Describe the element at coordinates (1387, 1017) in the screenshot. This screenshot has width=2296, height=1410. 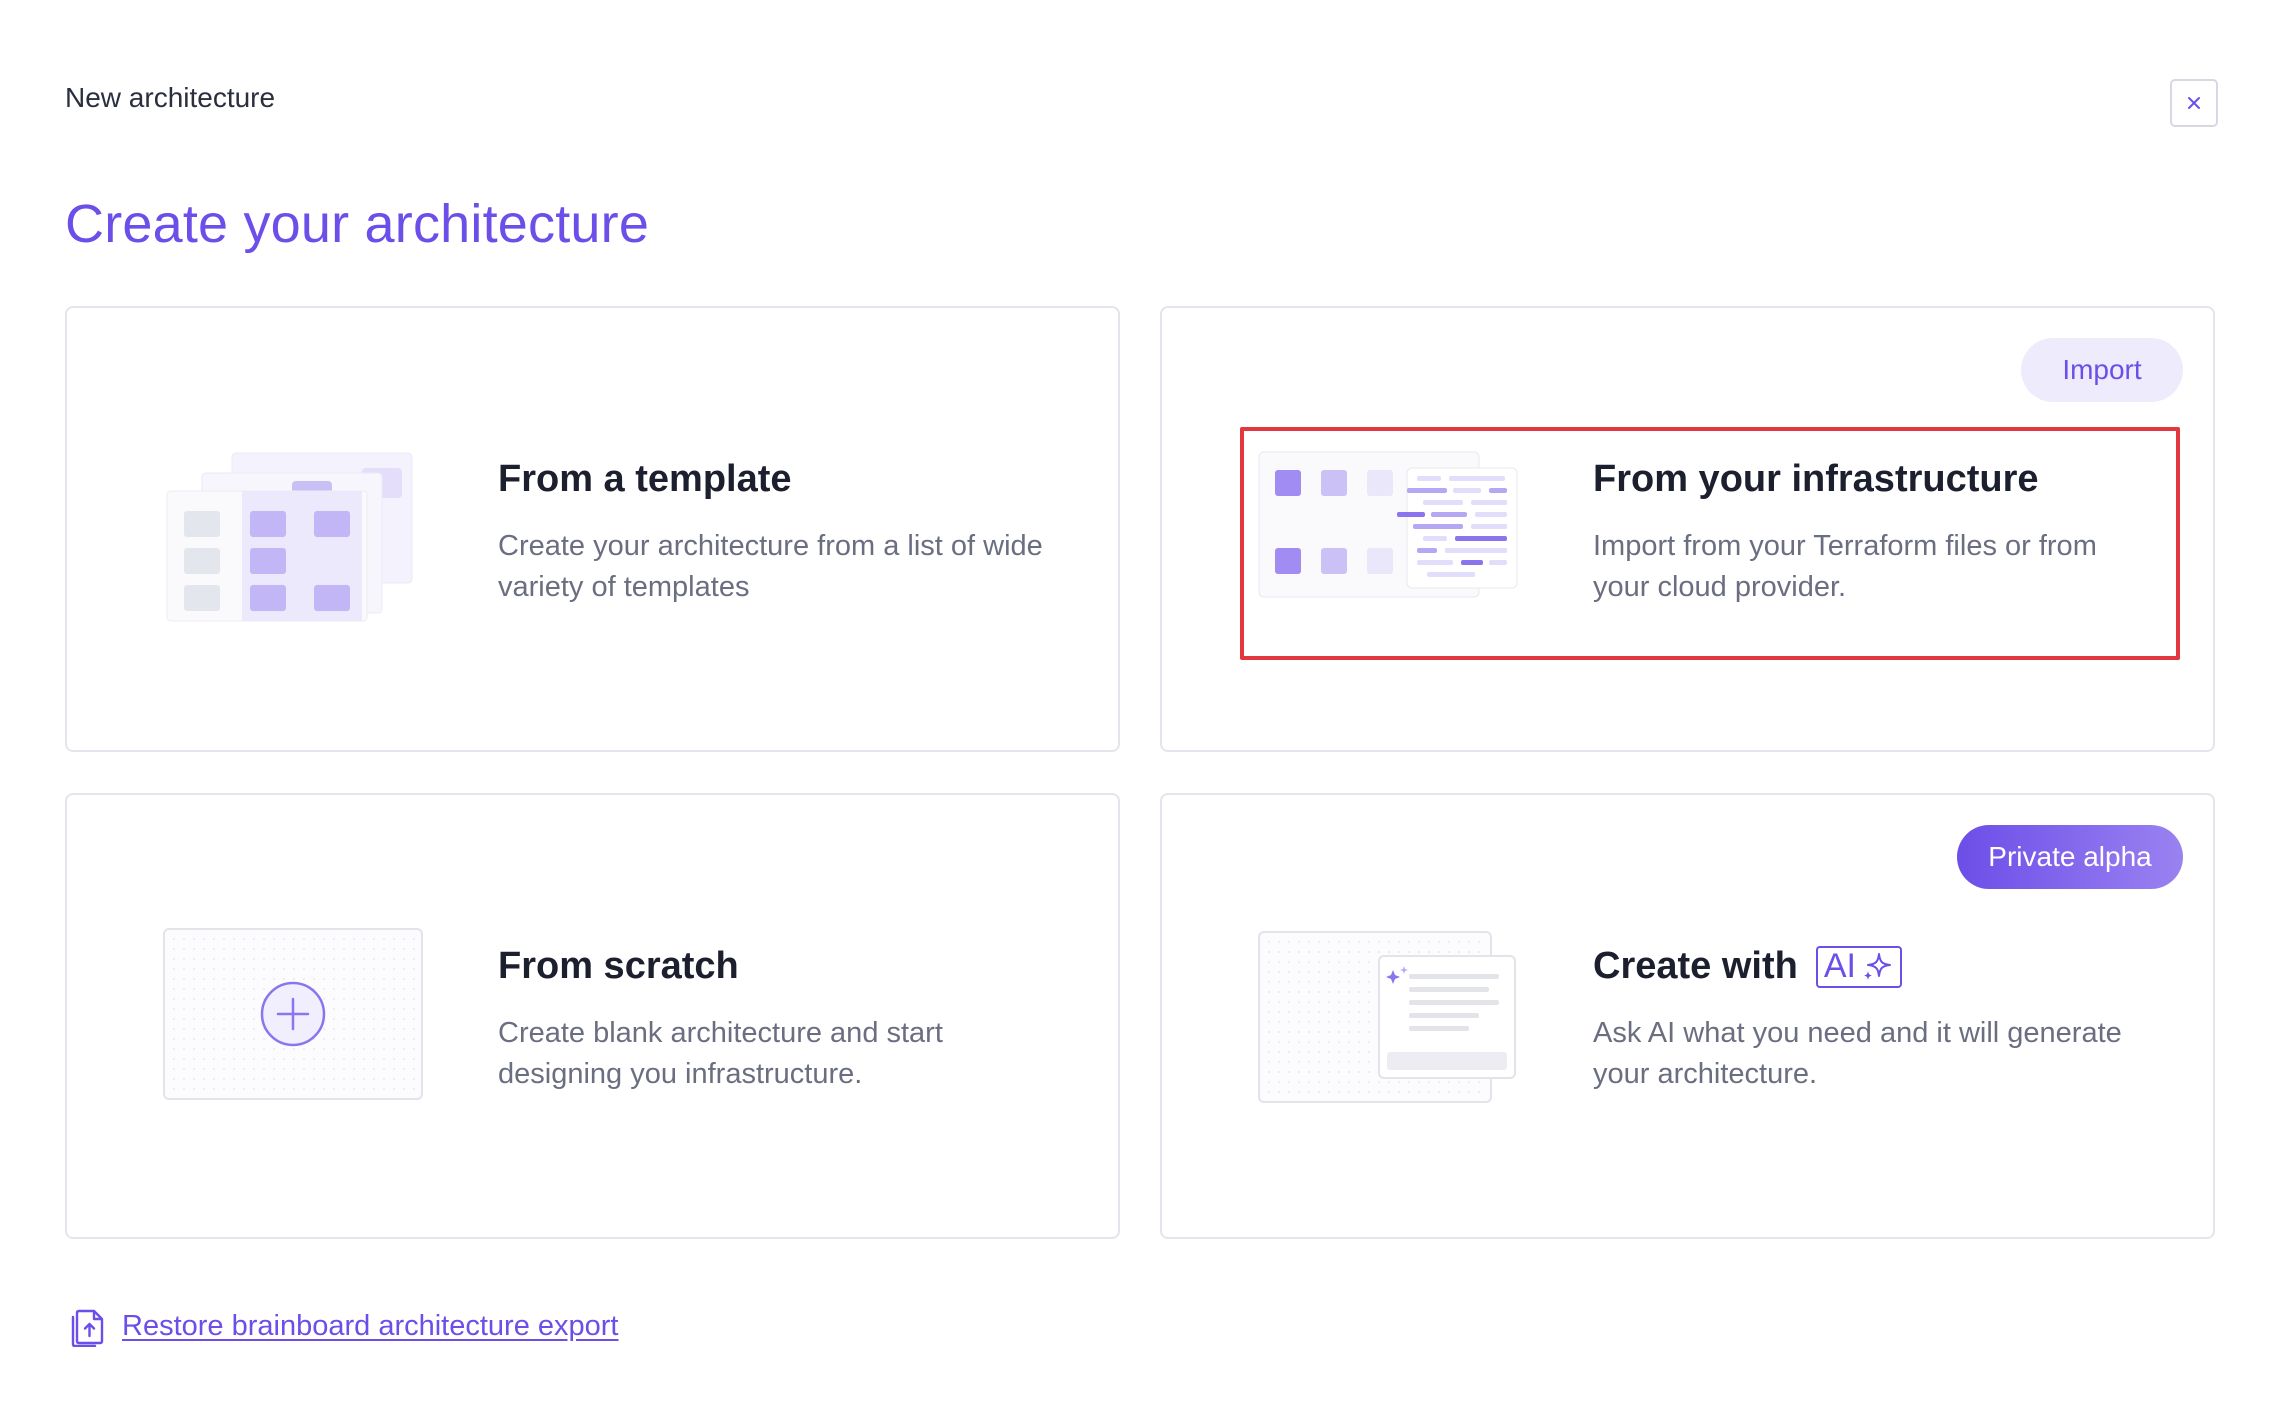
I see `ai-document-illustration` at that location.